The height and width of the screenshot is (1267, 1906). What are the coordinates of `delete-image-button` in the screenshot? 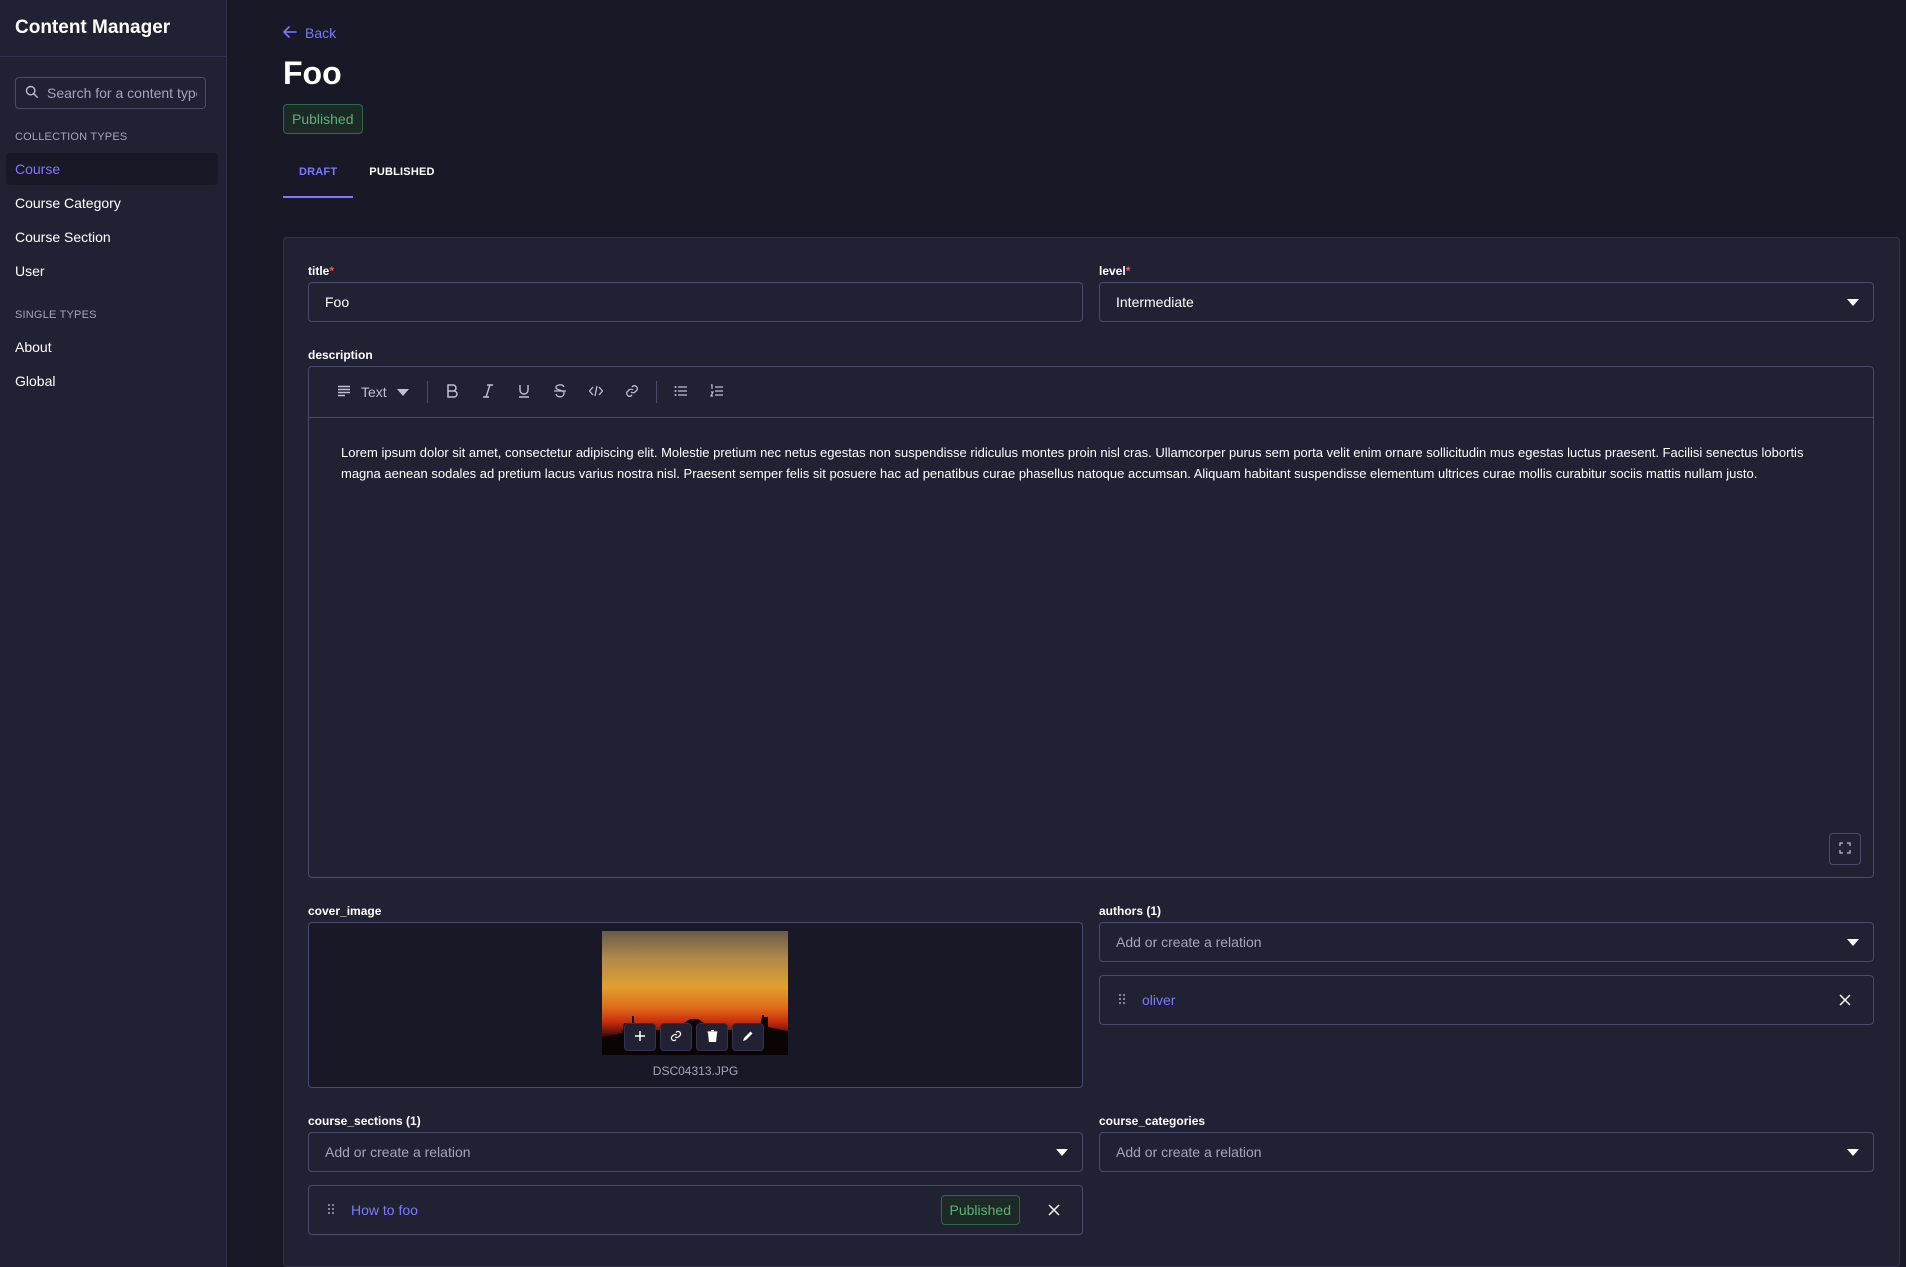 It's located at (712, 1037).